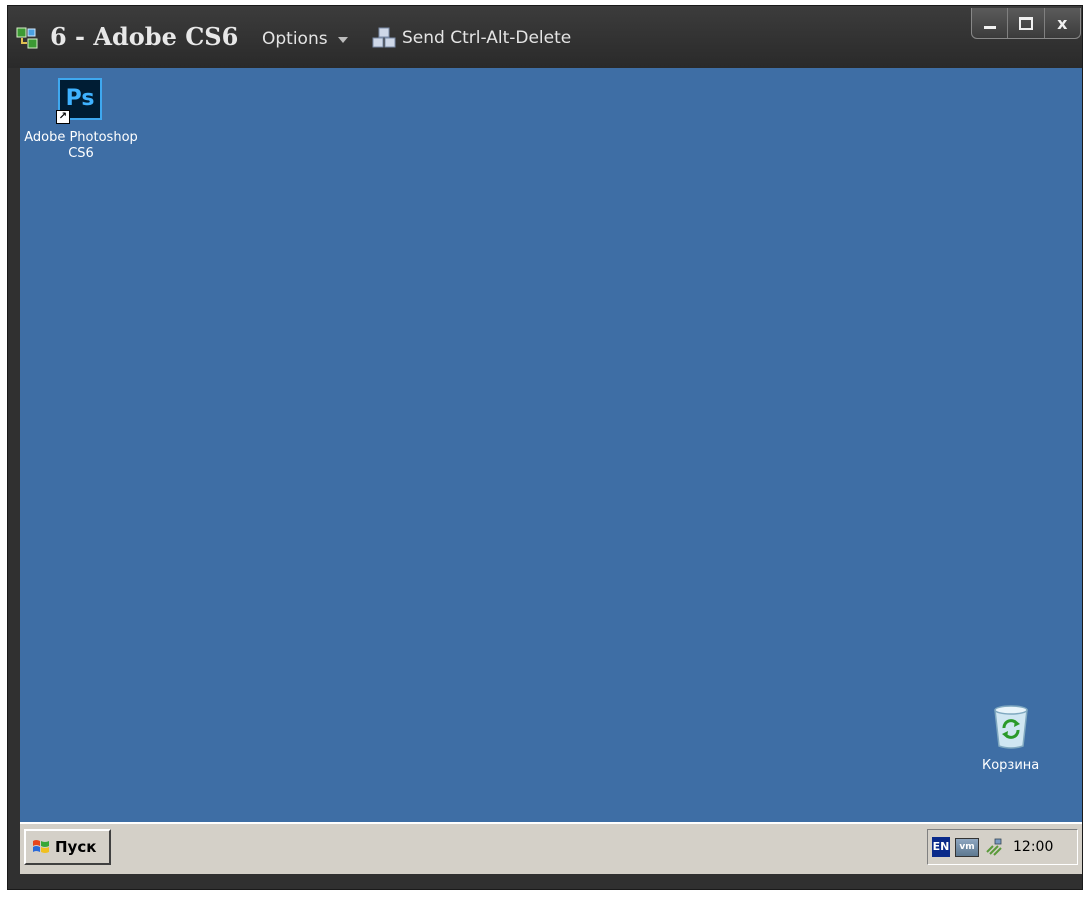  I want to click on start-label: Пуск, so click(76, 847).